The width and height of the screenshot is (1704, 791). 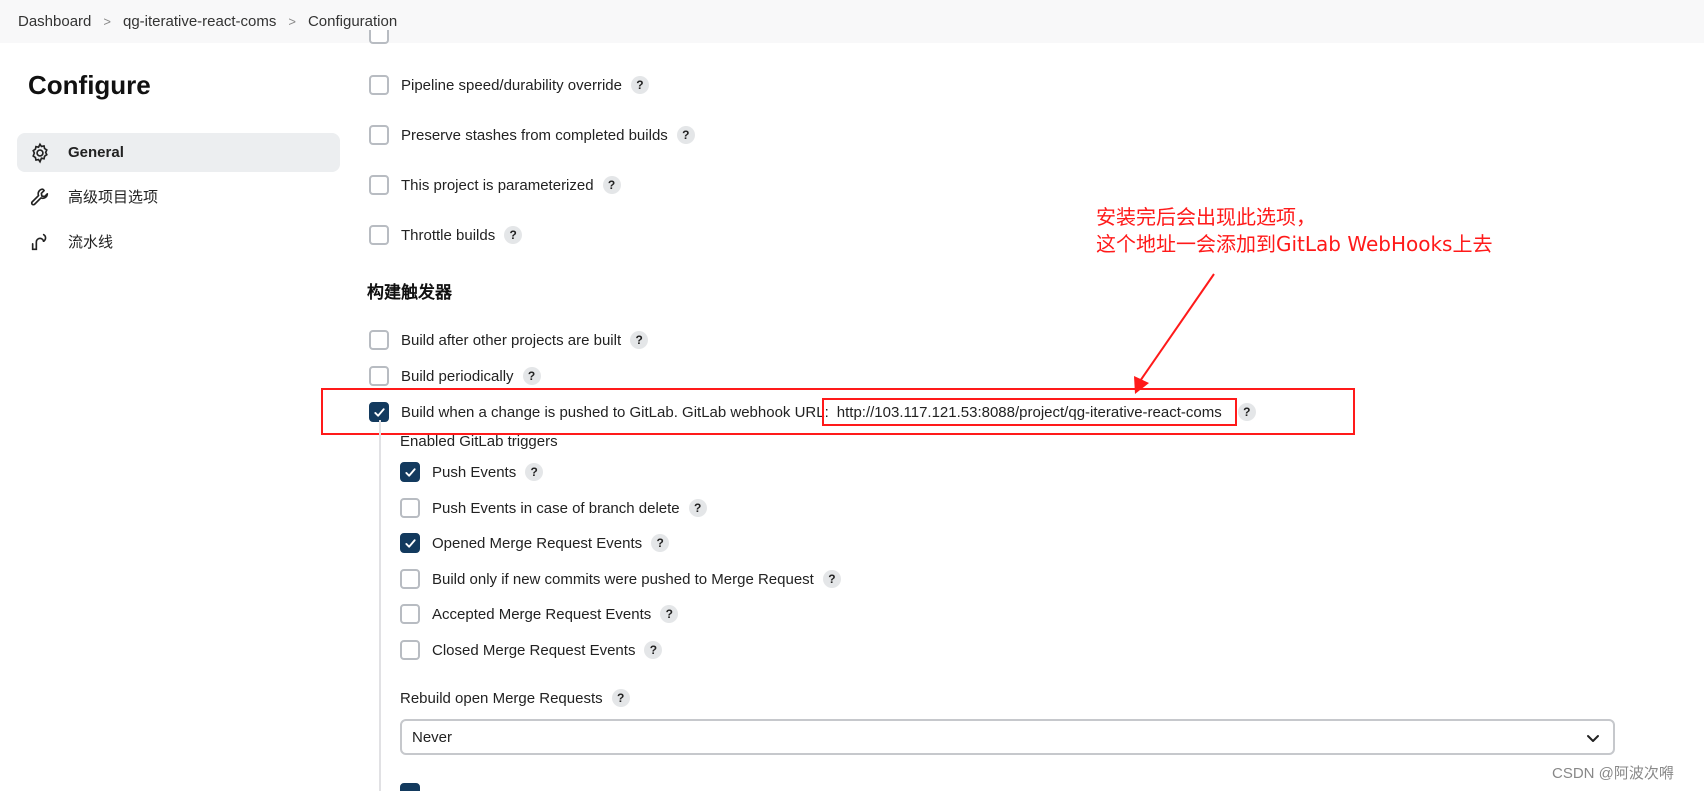 What do you see at coordinates (380, 605) in the screenshot?
I see `nested-group-divider` at bounding box center [380, 605].